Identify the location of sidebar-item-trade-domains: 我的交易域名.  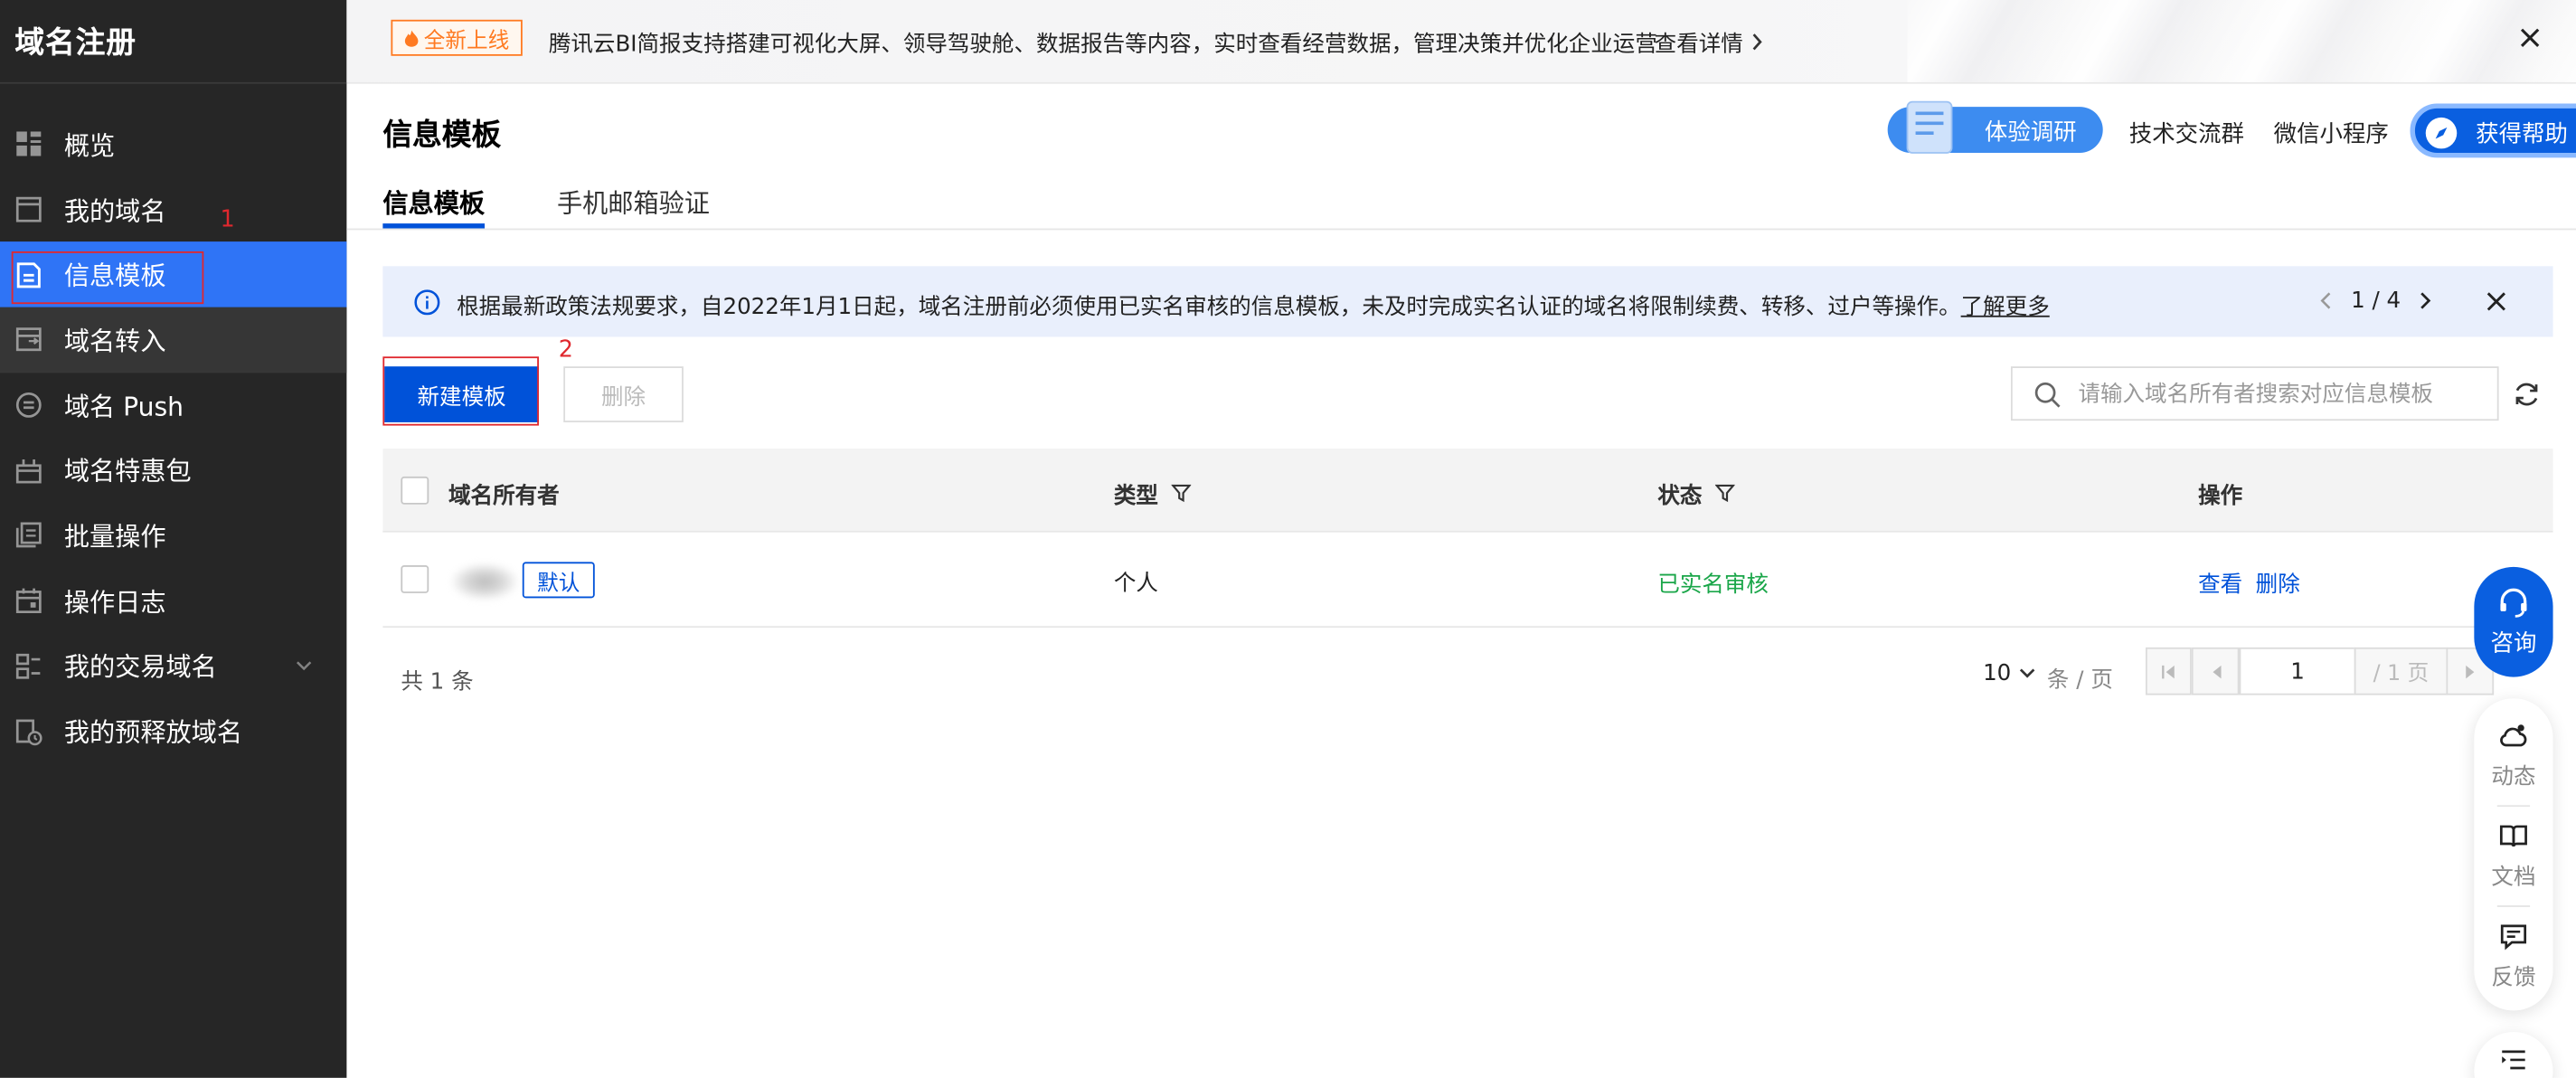
(173, 665).